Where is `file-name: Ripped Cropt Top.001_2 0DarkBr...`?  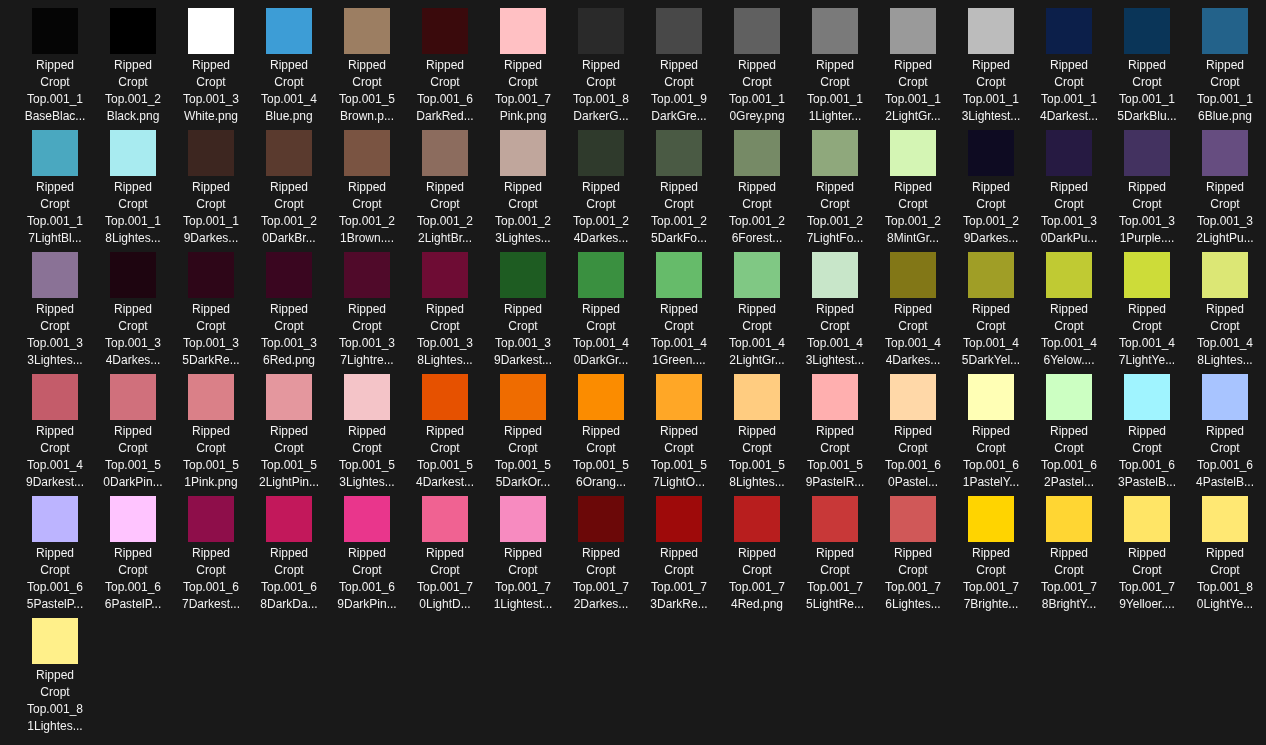
file-name: Ripped Cropt Top.001_2 0DarkBr... is located at coordinates (289, 213).